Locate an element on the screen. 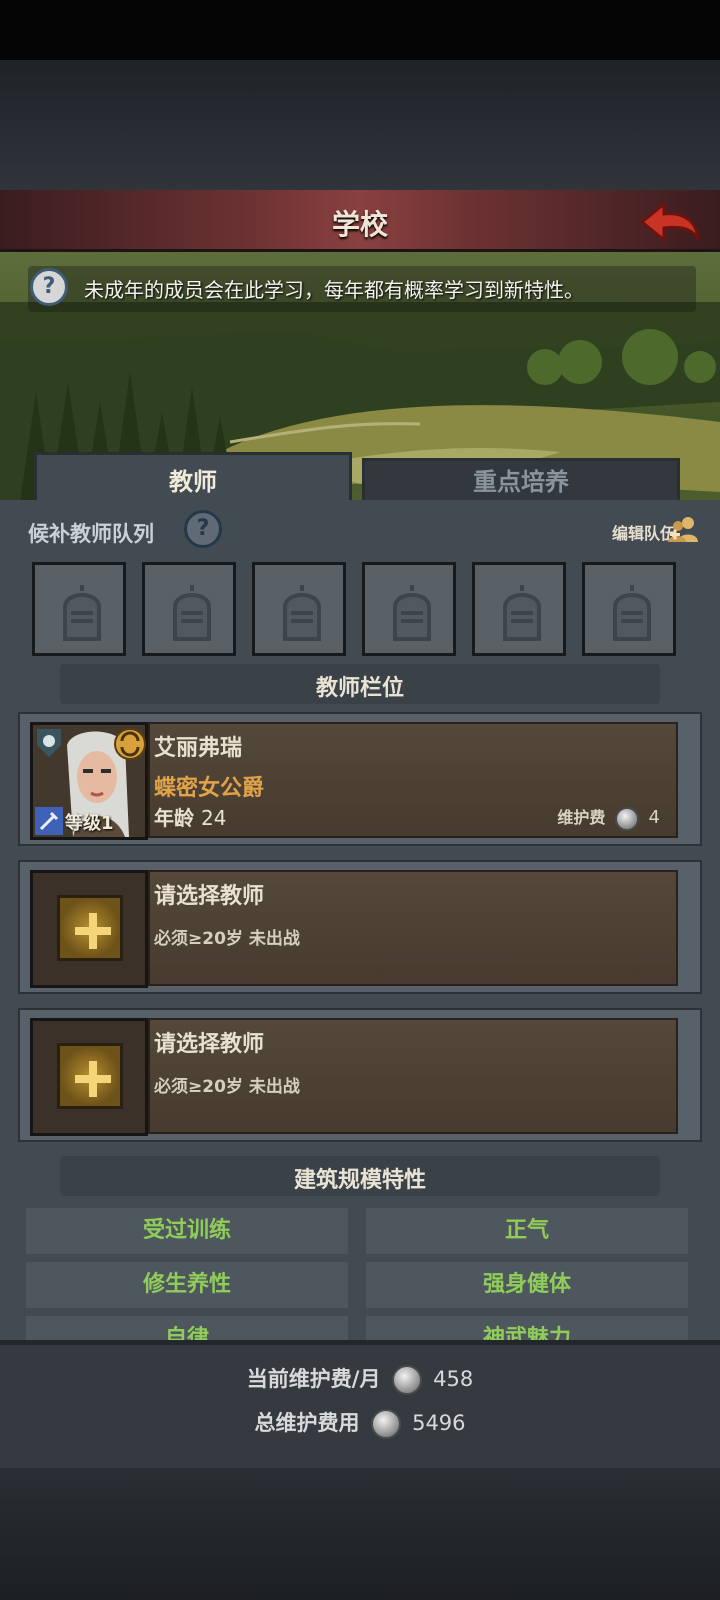 Image resolution: width=720 pixels, height=1600 pixels. total-upkeep-value: 5496 is located at coordinates (439, 1423).